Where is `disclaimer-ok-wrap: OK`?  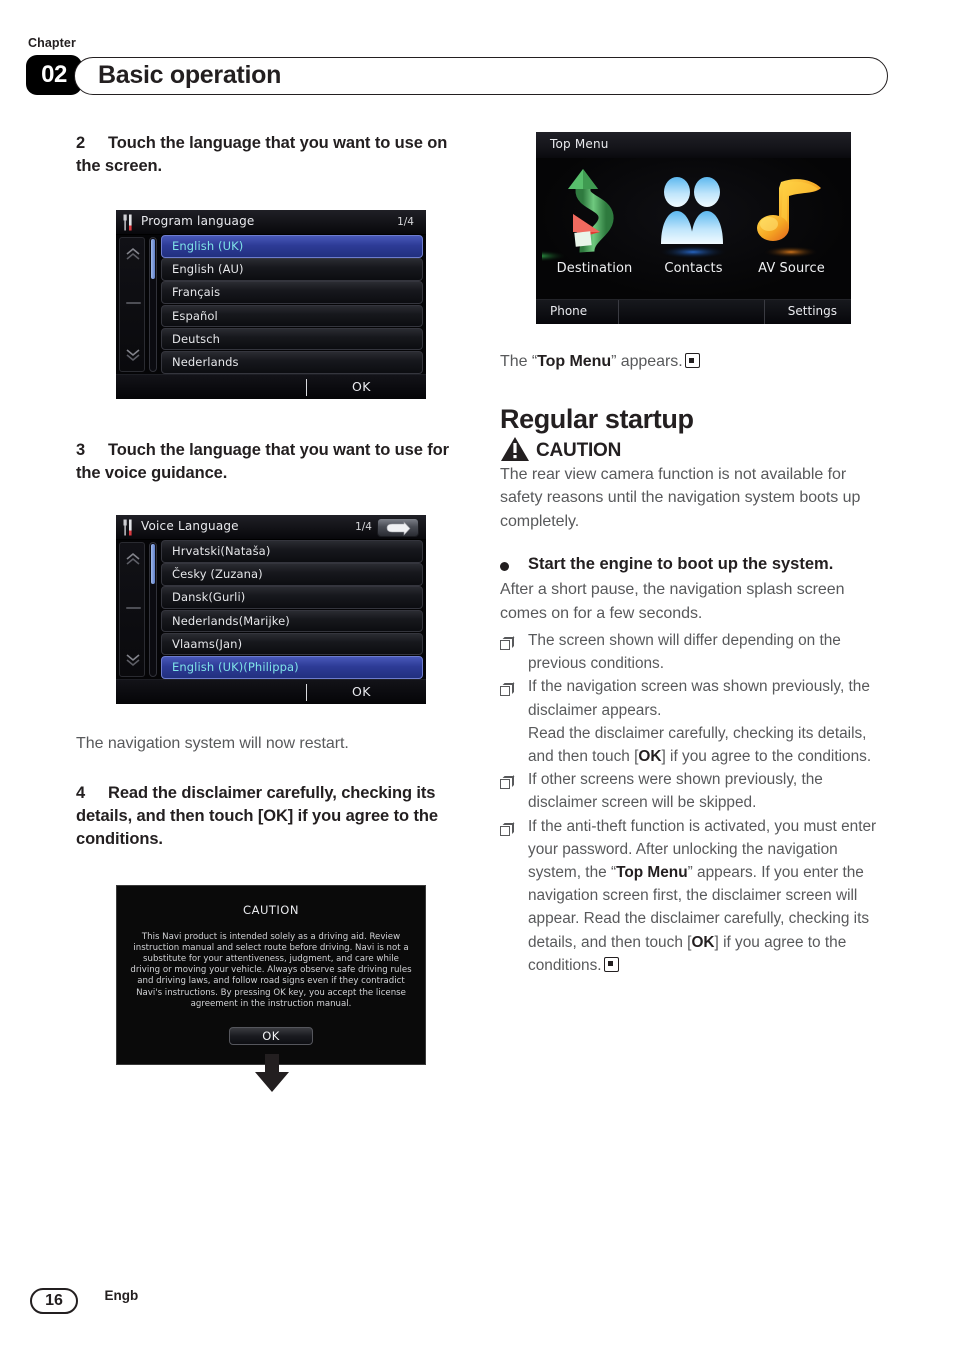
disclaimer-ok-wrap: OK is located at coordinates (271, 1035).